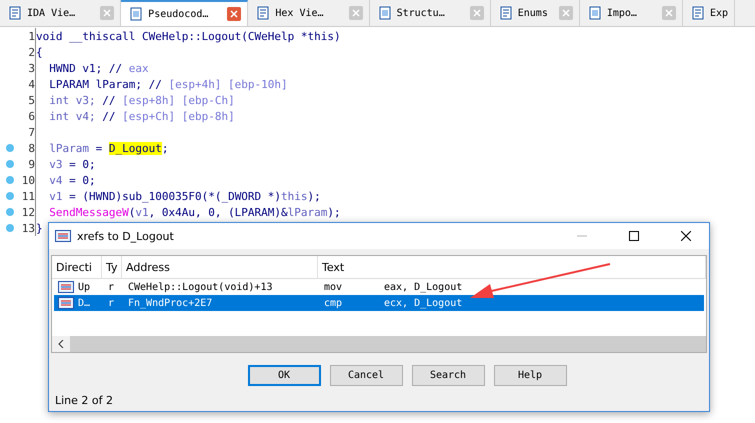 The width and height of the screenshot is (755, 423). Describe the element at coordinates (31, 100) in the screenshot. I see `line-number: 5` at that location.